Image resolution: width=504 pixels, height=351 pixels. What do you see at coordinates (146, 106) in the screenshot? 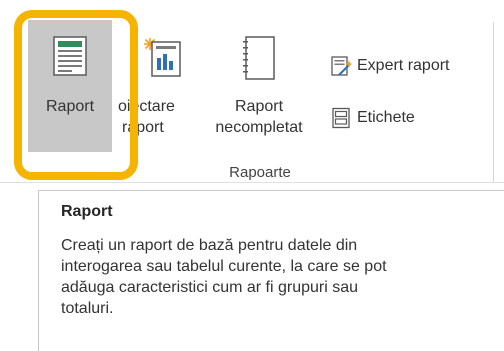
I see `proiectare-label-line1: oiectare` at bounding box center [146, 106].